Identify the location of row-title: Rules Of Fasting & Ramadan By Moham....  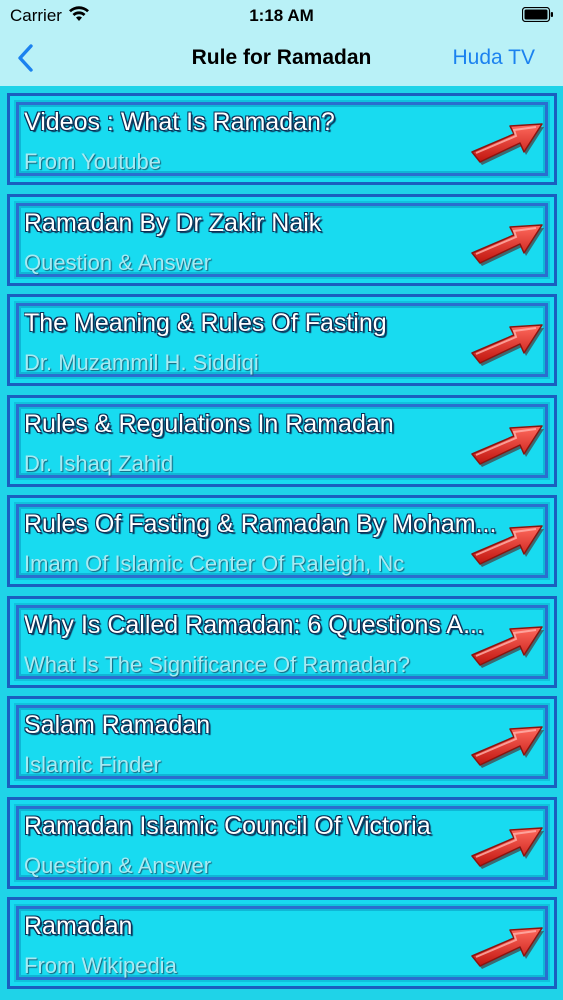
(260, 524).